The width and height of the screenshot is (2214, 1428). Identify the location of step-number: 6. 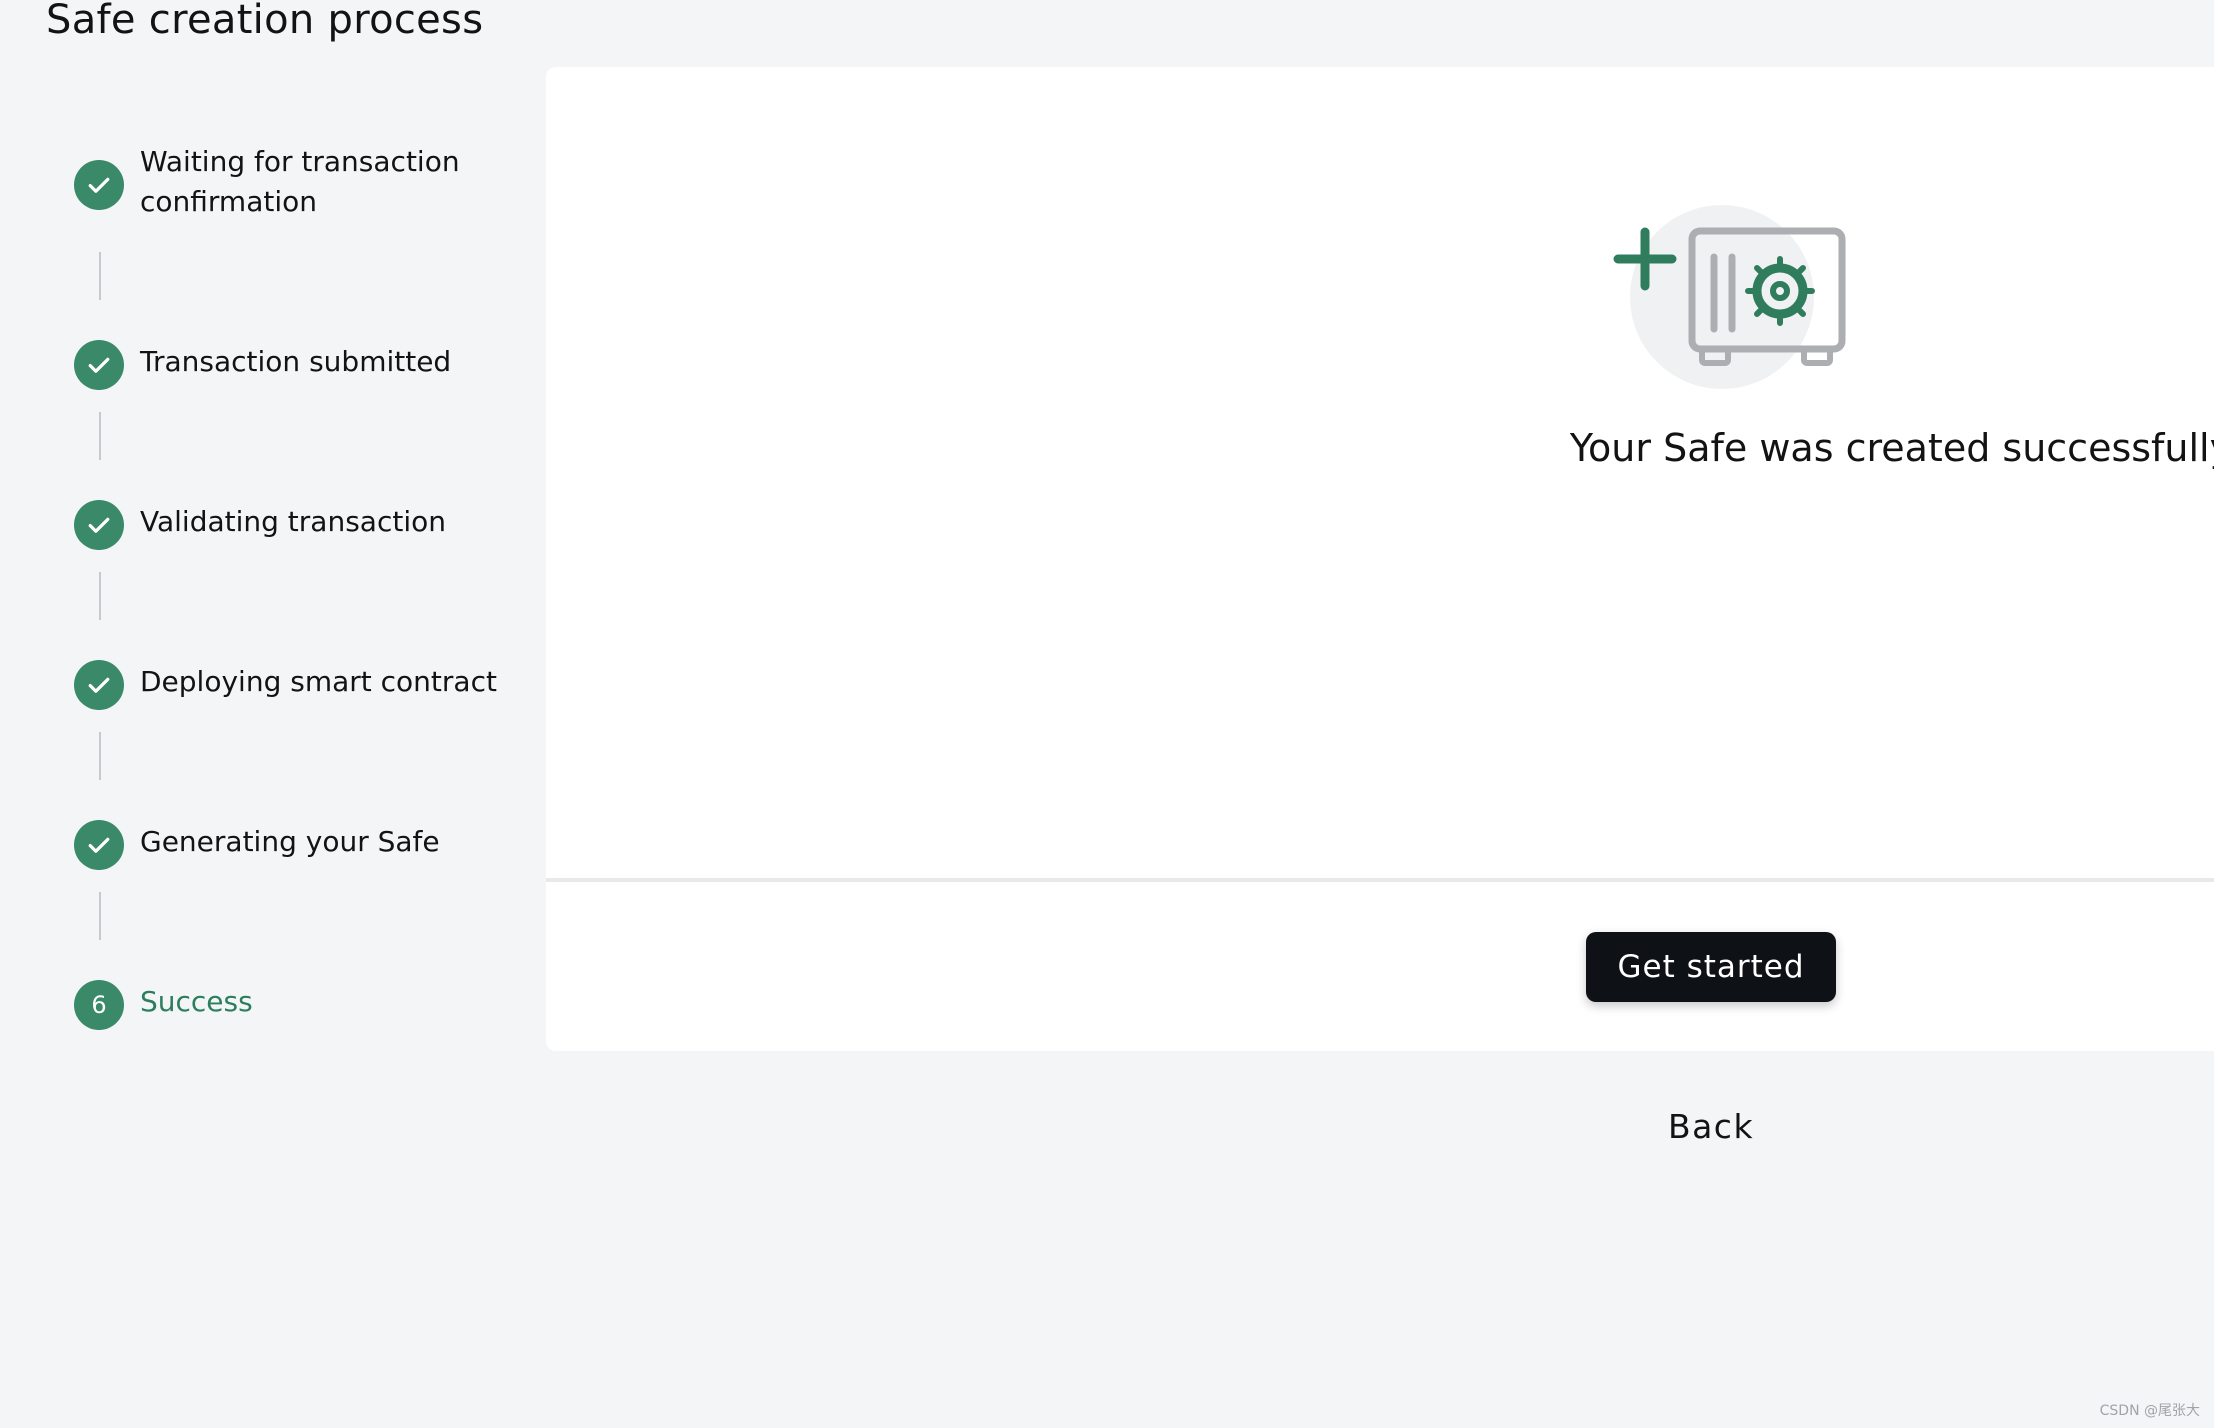
(99, 1005).